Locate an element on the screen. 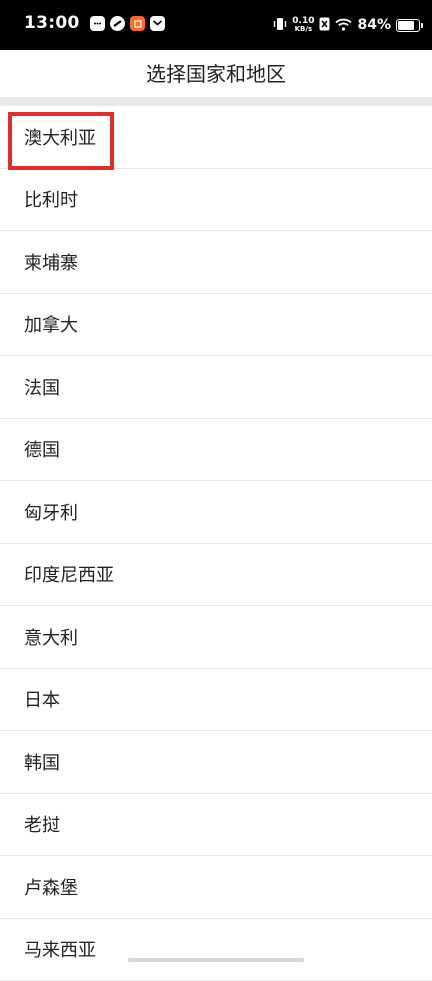 Image resolution: width=432 pixels, height=981 pixels. shop-icon is located at coordinates (137, 23).